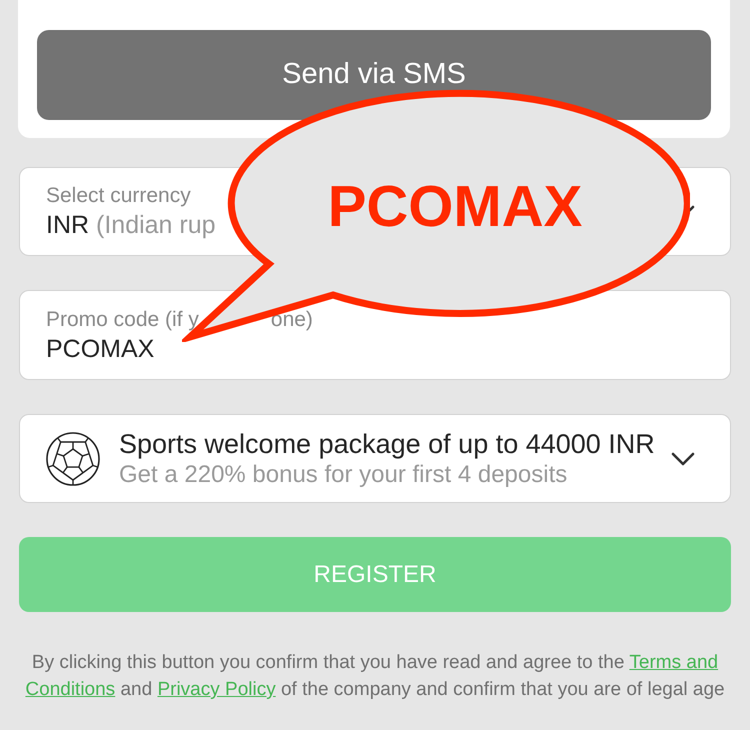  I want to click on register-button: REGISTER, so click(375, 574).